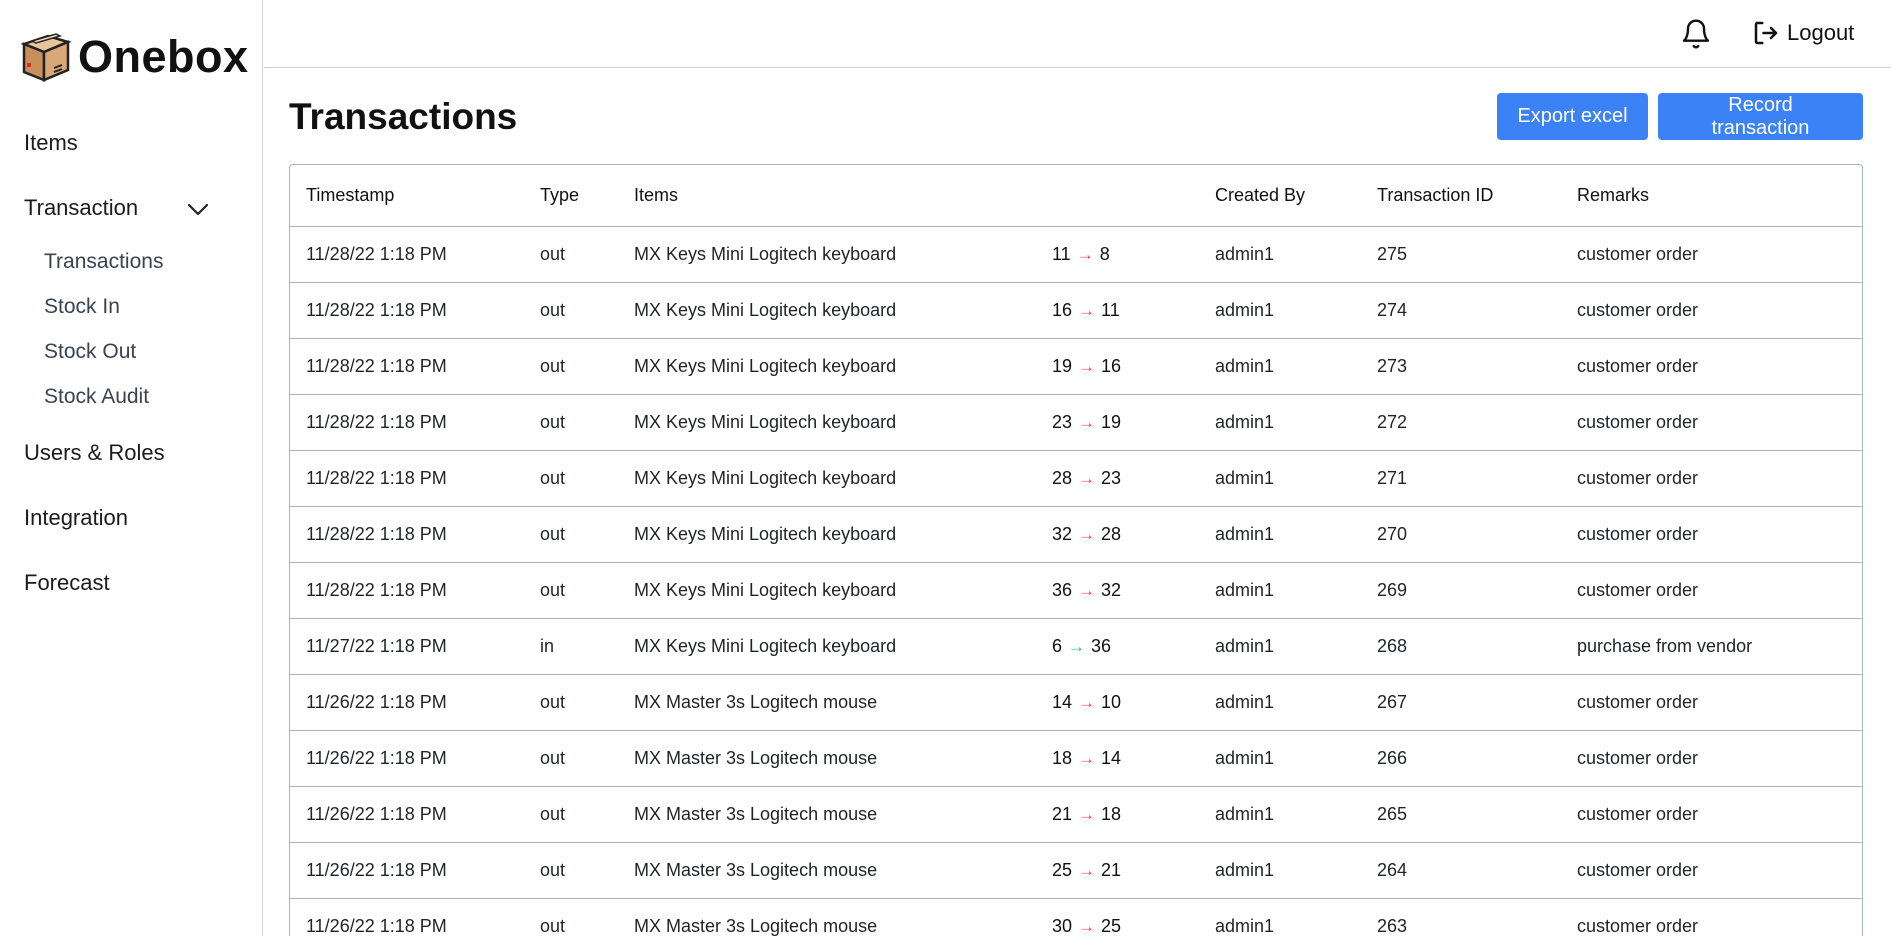 The width and height of the screenshot is (1891, 936). What do you see at coordinates (1111, 813) in the screenshot?
I see `quantity-to: 18` at bounding box center [1111, 813].